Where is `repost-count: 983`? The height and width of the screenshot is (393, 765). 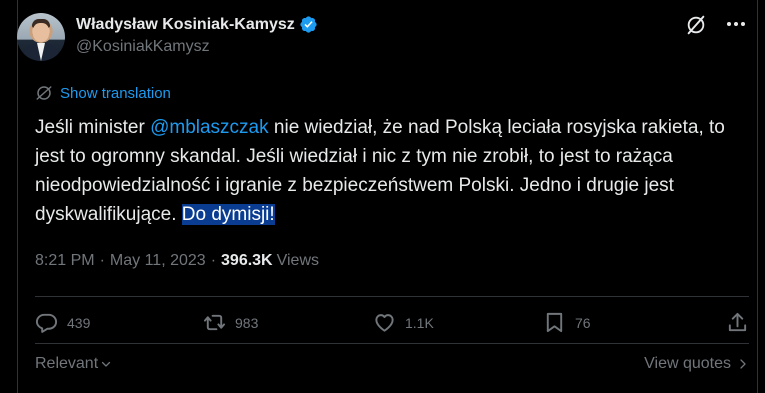
repost-count: 983 is located at coordinates (247, 322).